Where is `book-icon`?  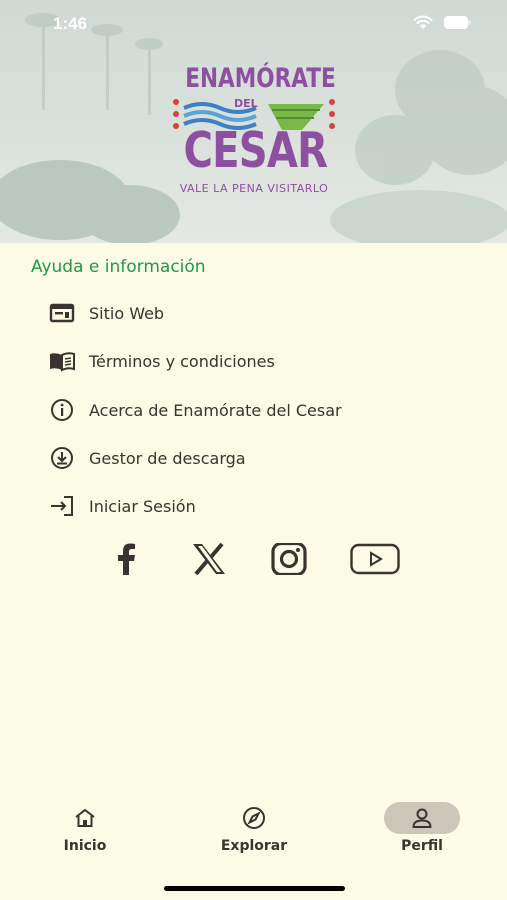 book-icon is located at coordinates (62, 361).